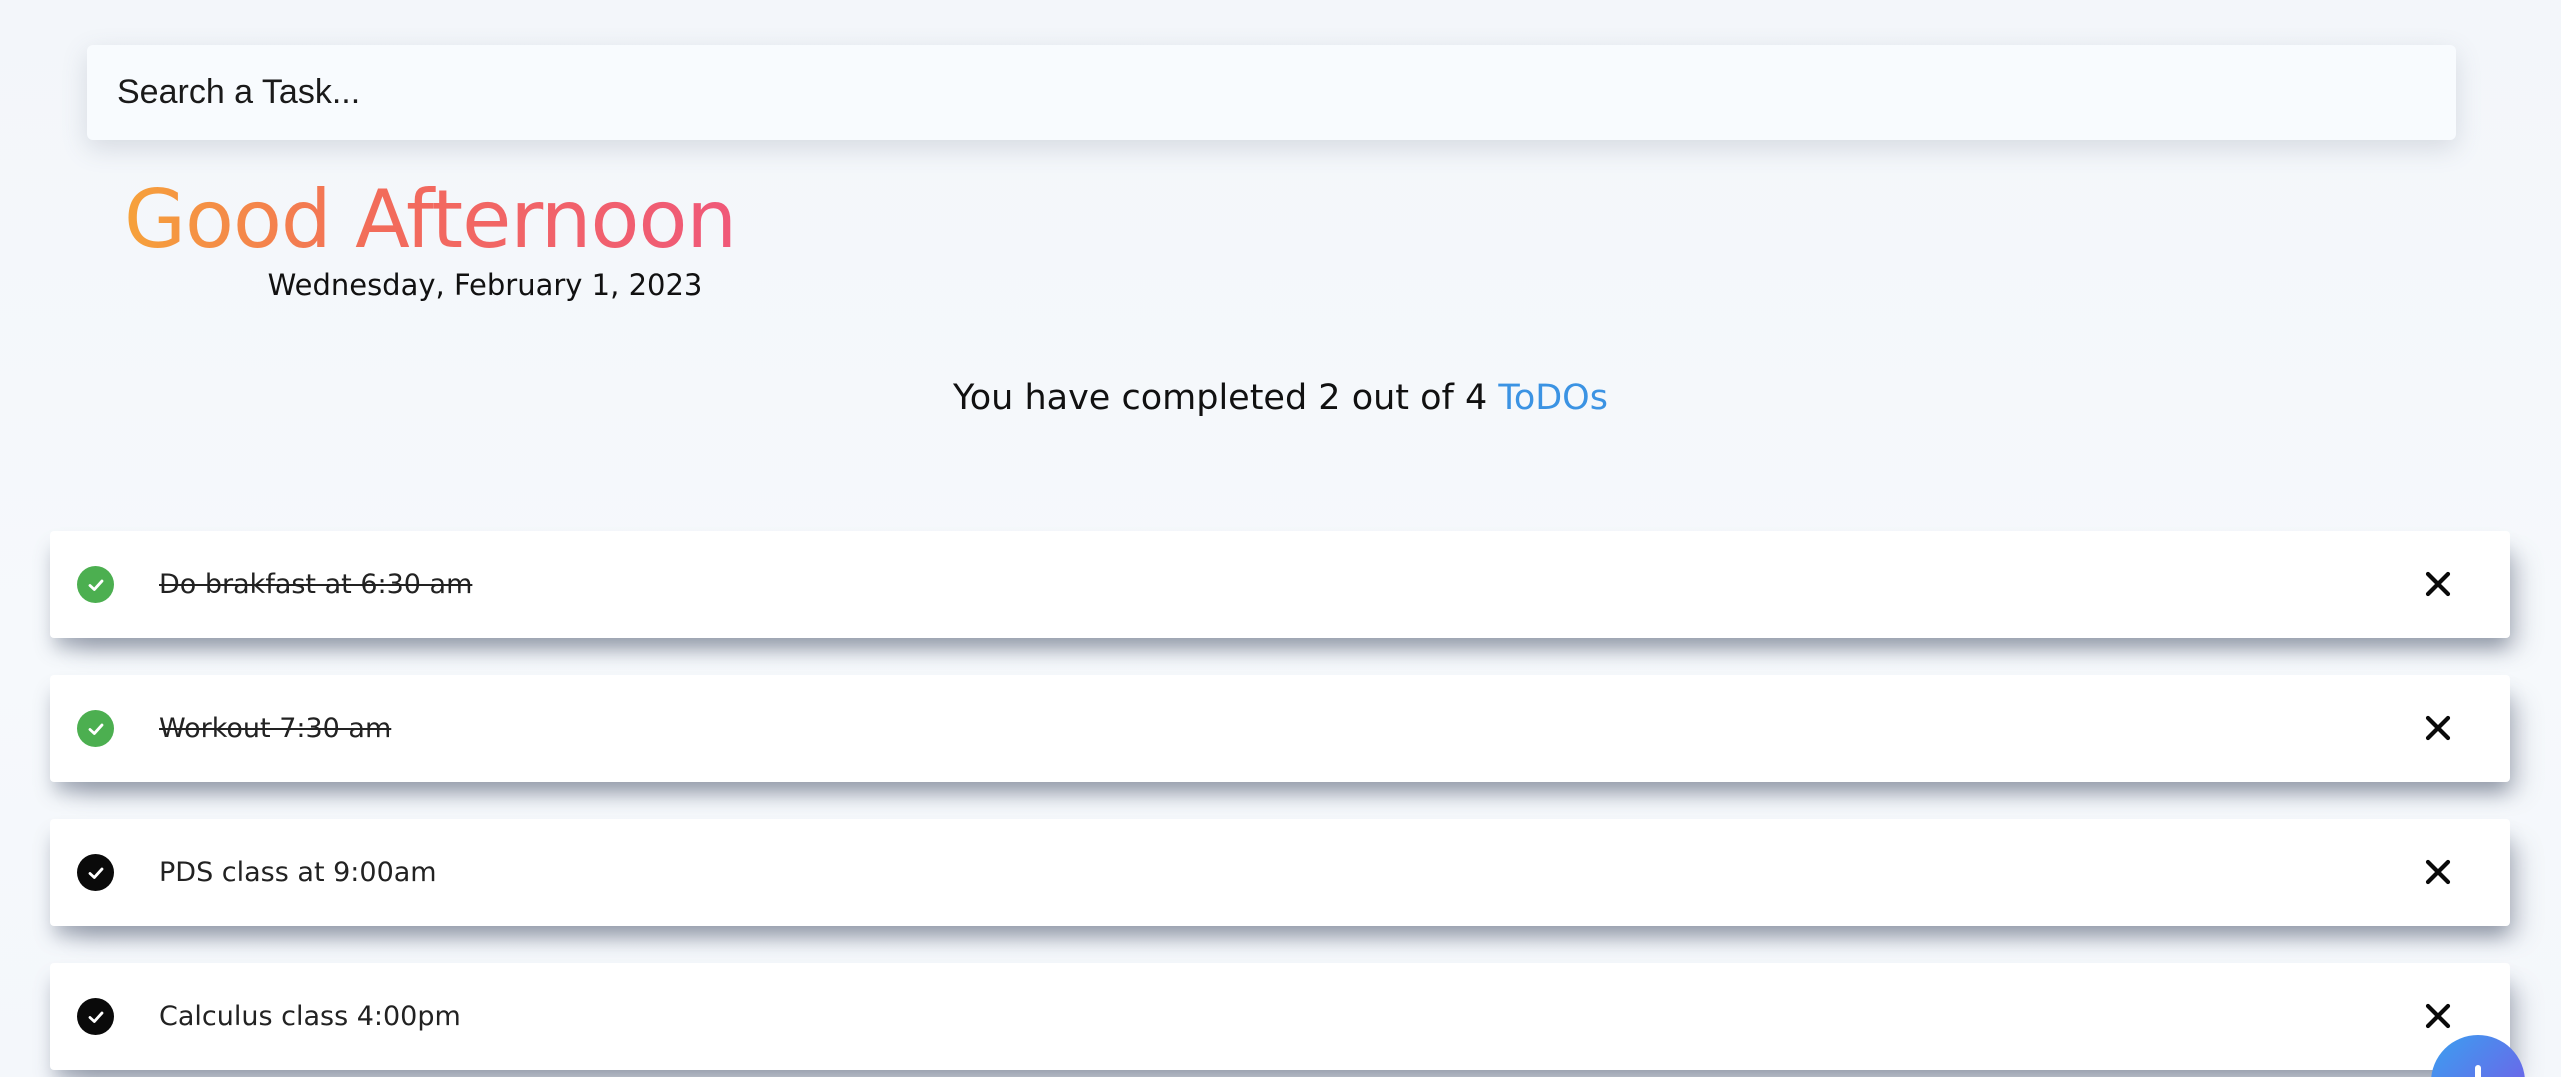  What do you see at coordinates (275, 728) in the screenshot?
I see `todo-text: Workout 7:30 am` at bounding box center [275, 728].